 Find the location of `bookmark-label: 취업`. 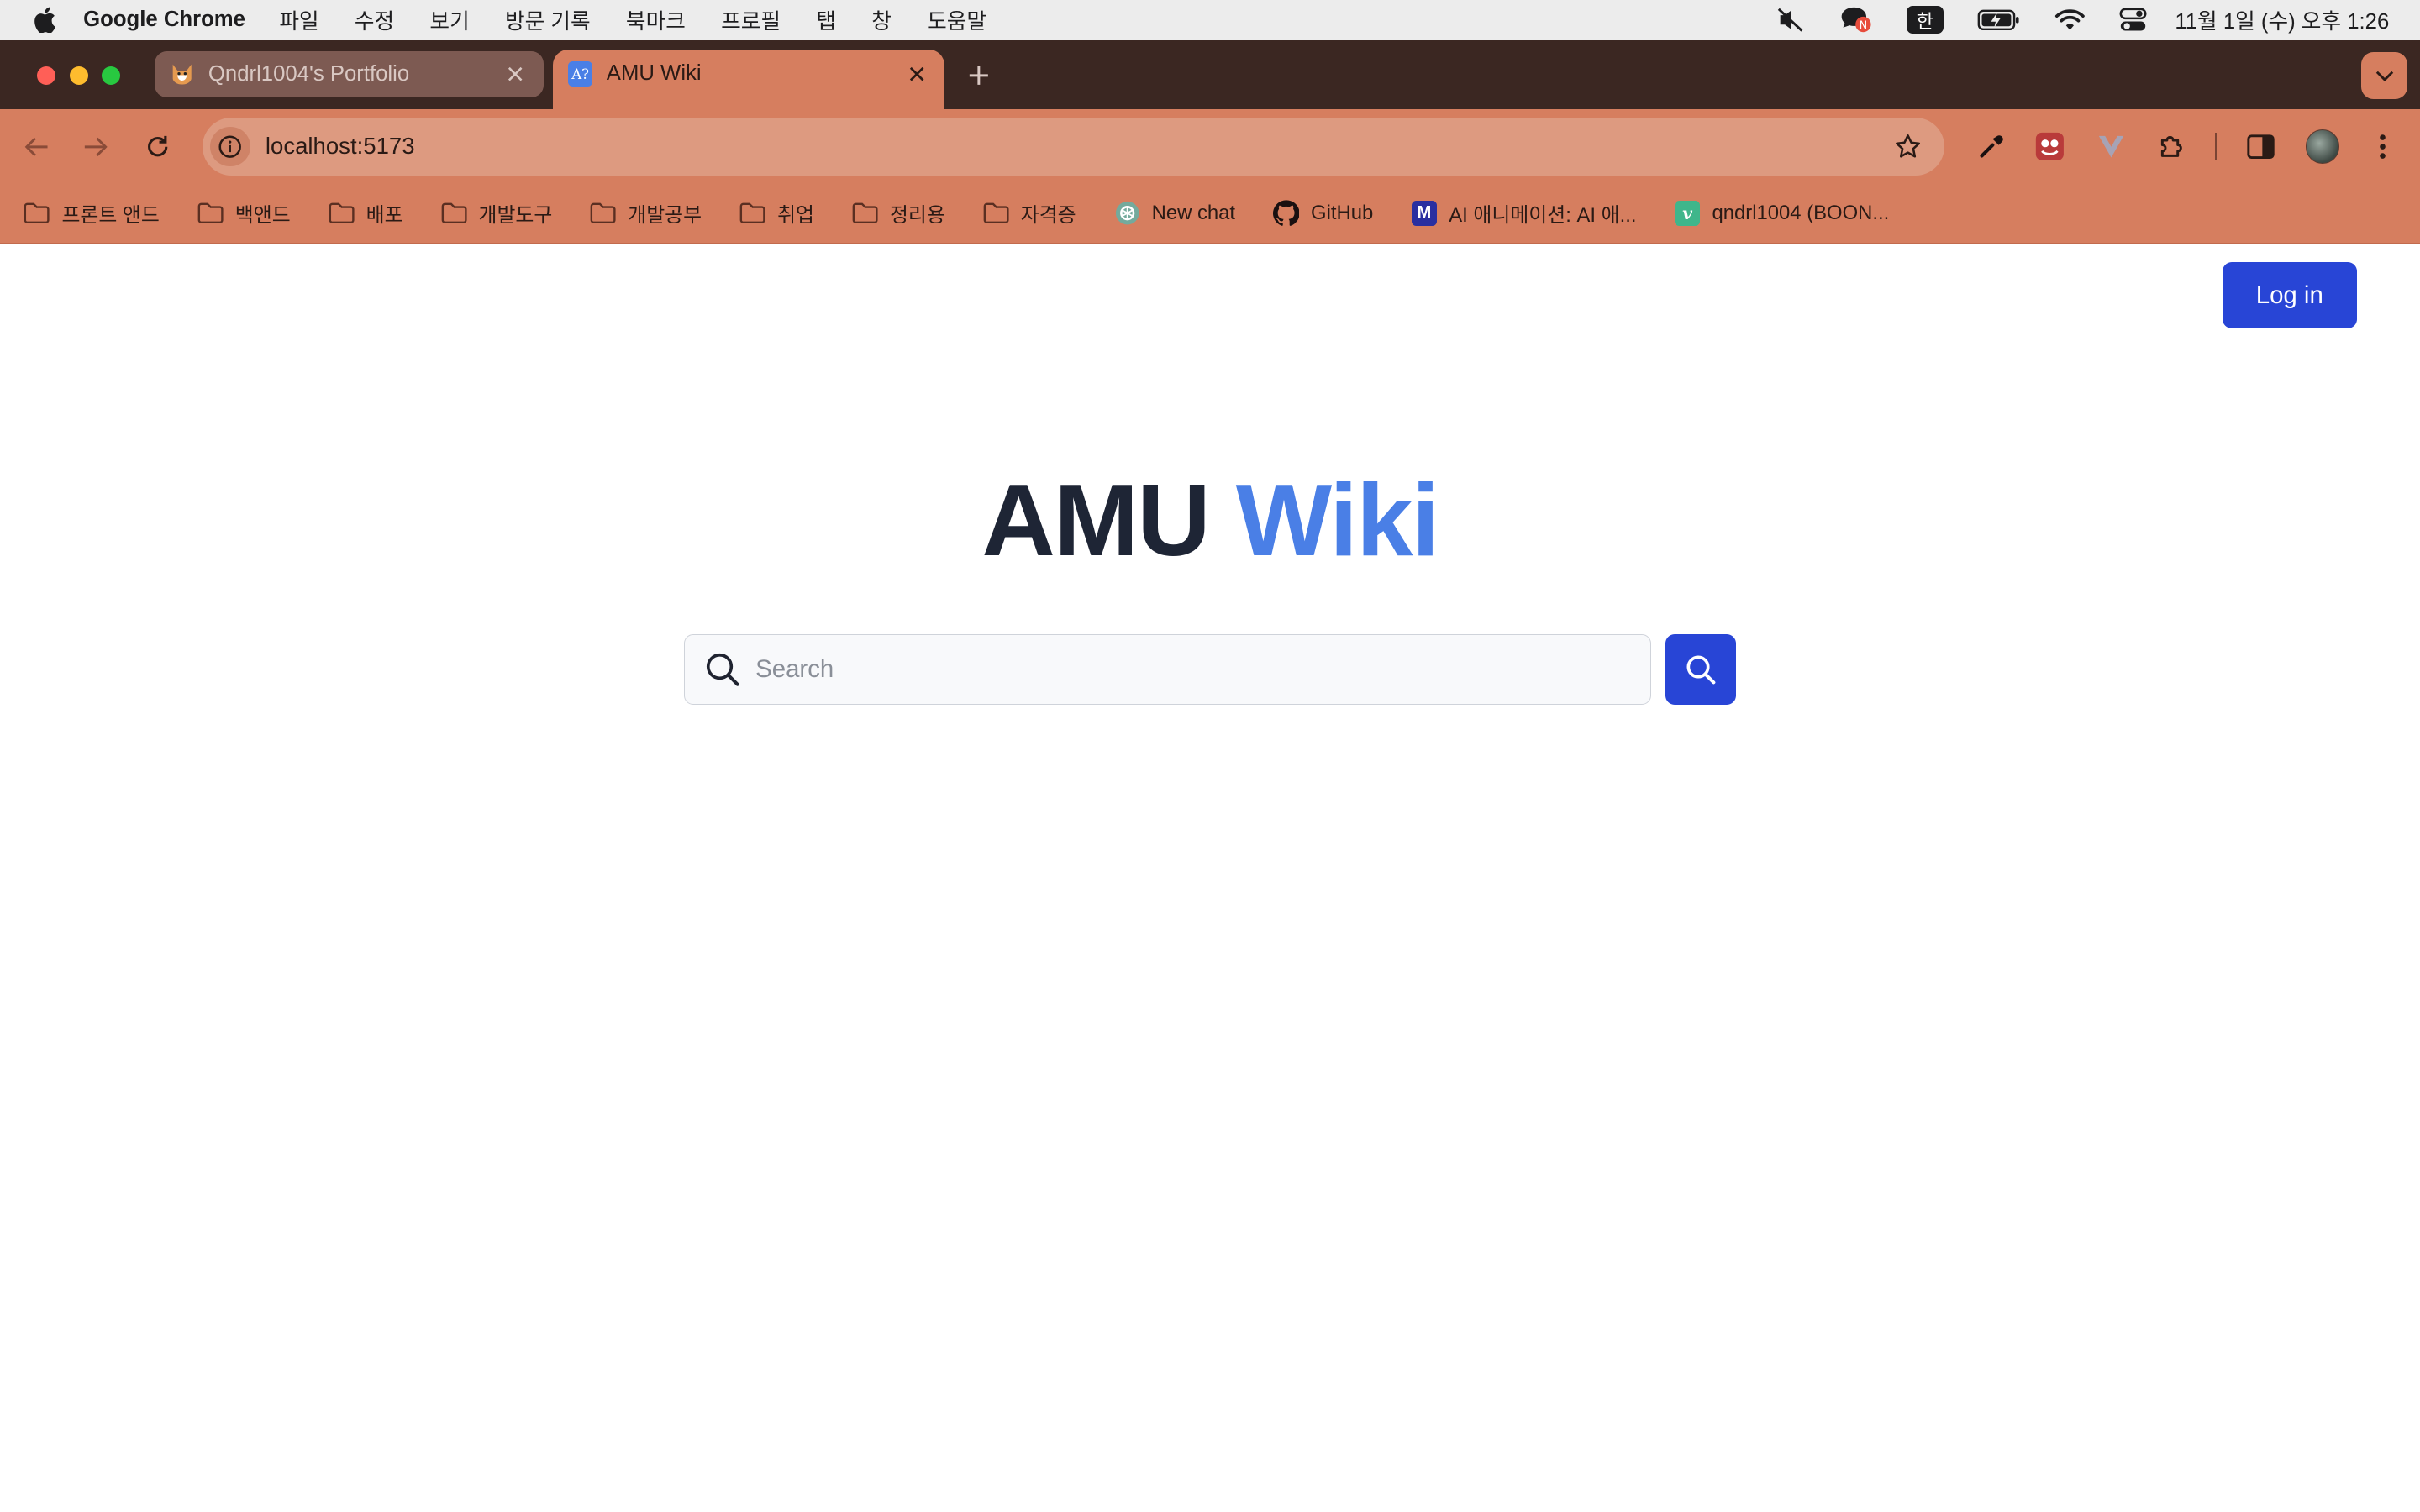

bookmark-label: 취업 is located at coordinates (795, 216).